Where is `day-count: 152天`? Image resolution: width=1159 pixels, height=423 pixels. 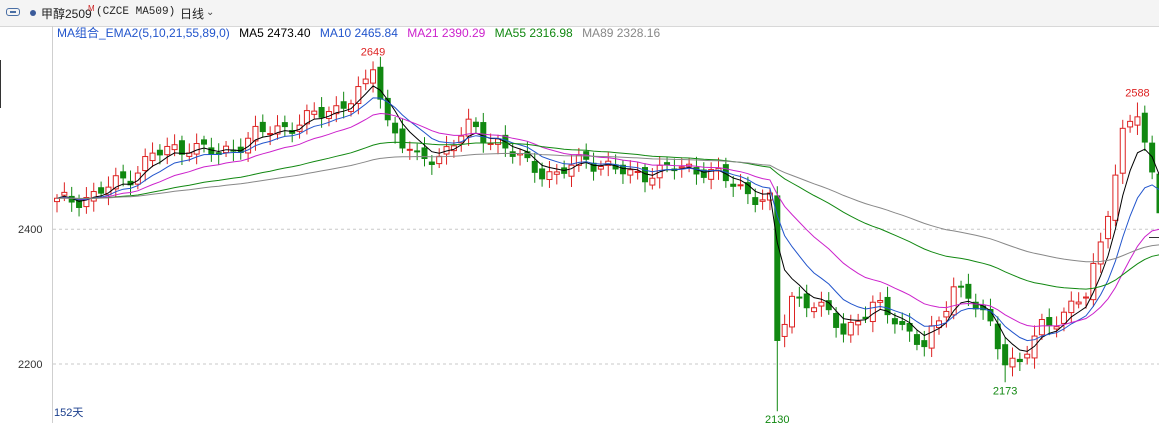
day-count: 152天 is located at coordinates (69, 413).